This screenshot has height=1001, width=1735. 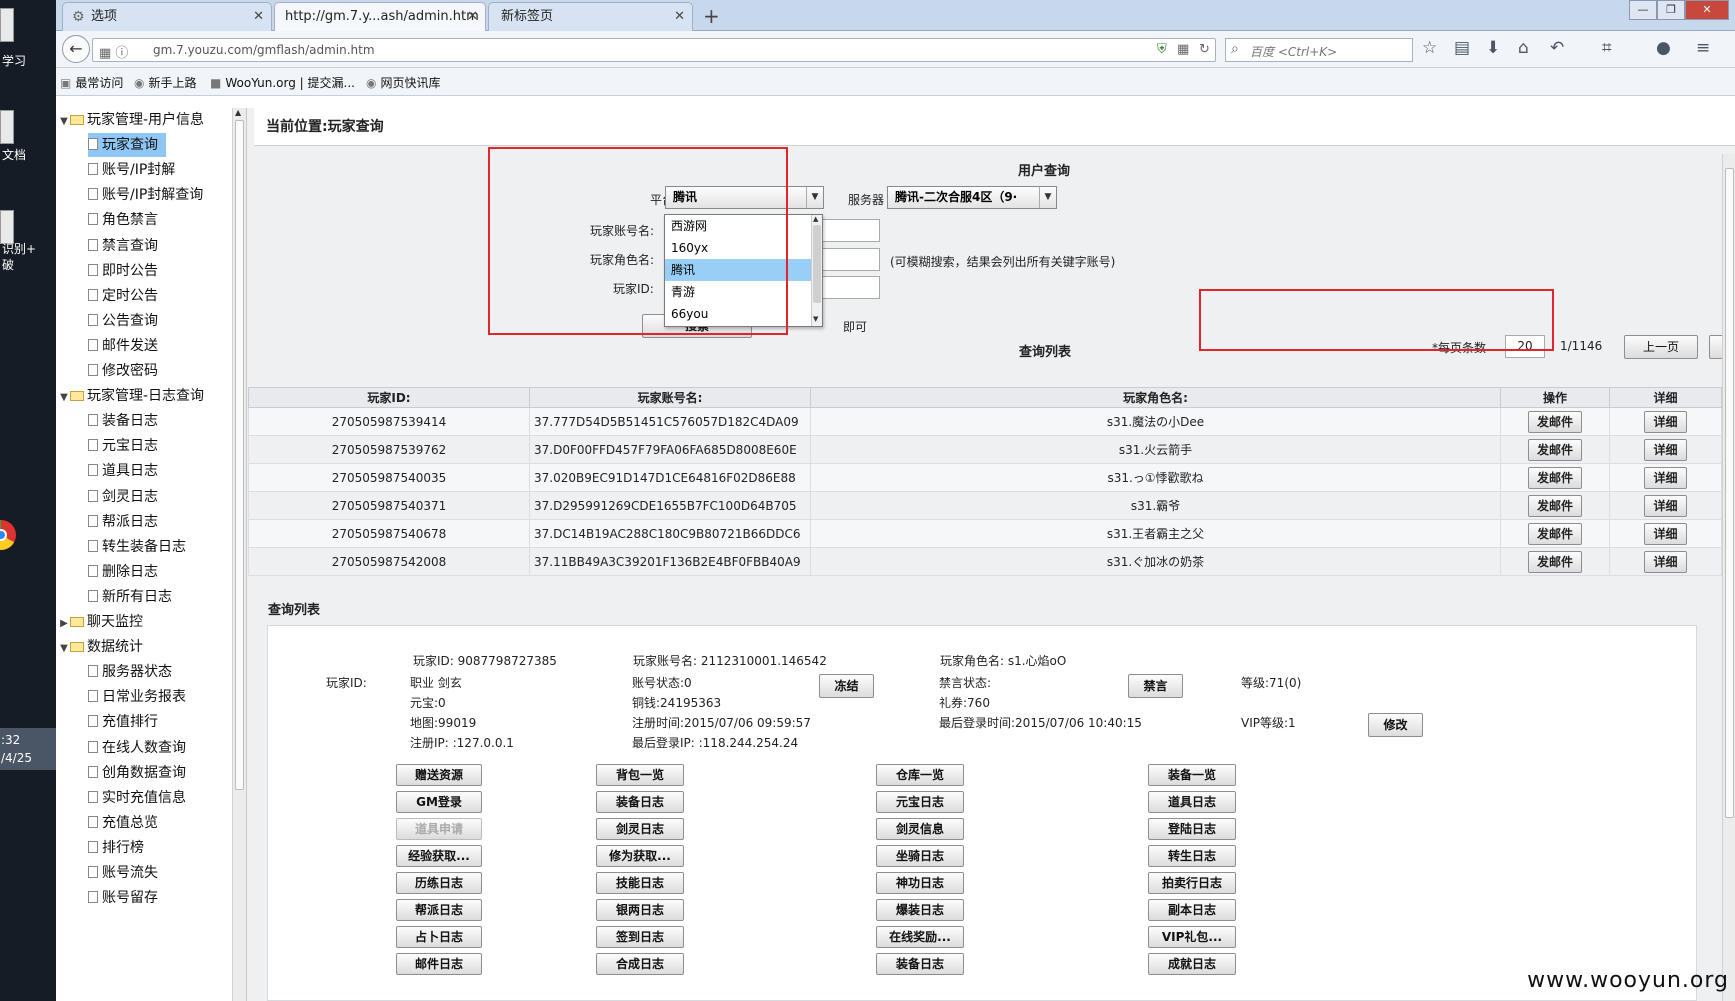 I want to click on bookmark-item: ◉ 新手上路, so click(x=165, y=82).